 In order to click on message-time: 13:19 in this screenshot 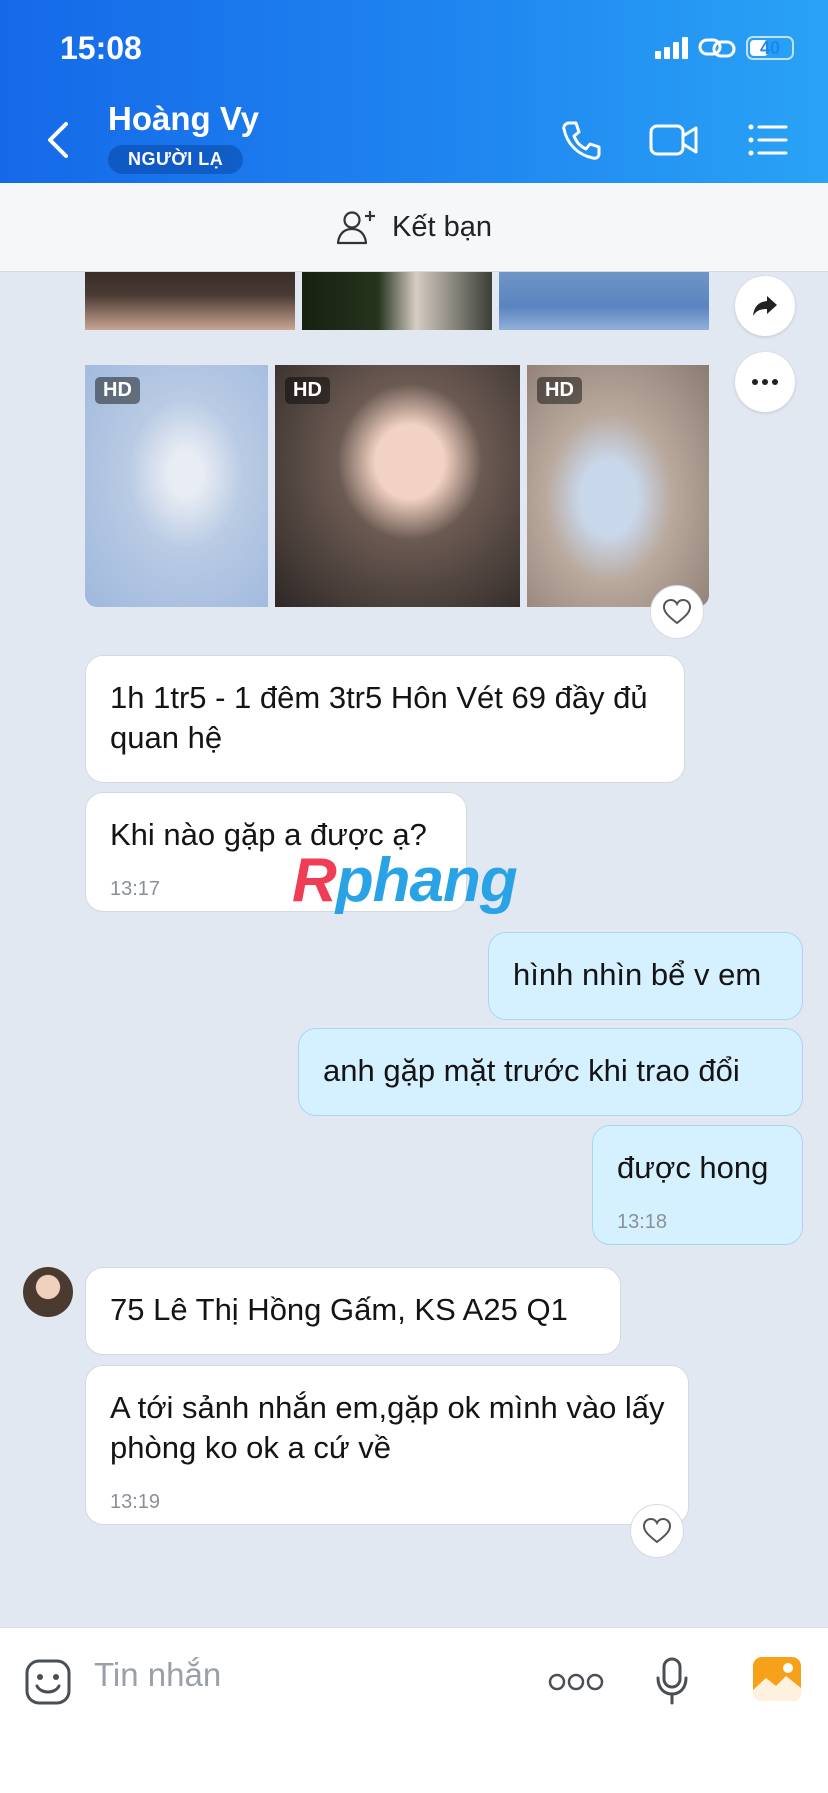, I will do `click(135, 1502)`.